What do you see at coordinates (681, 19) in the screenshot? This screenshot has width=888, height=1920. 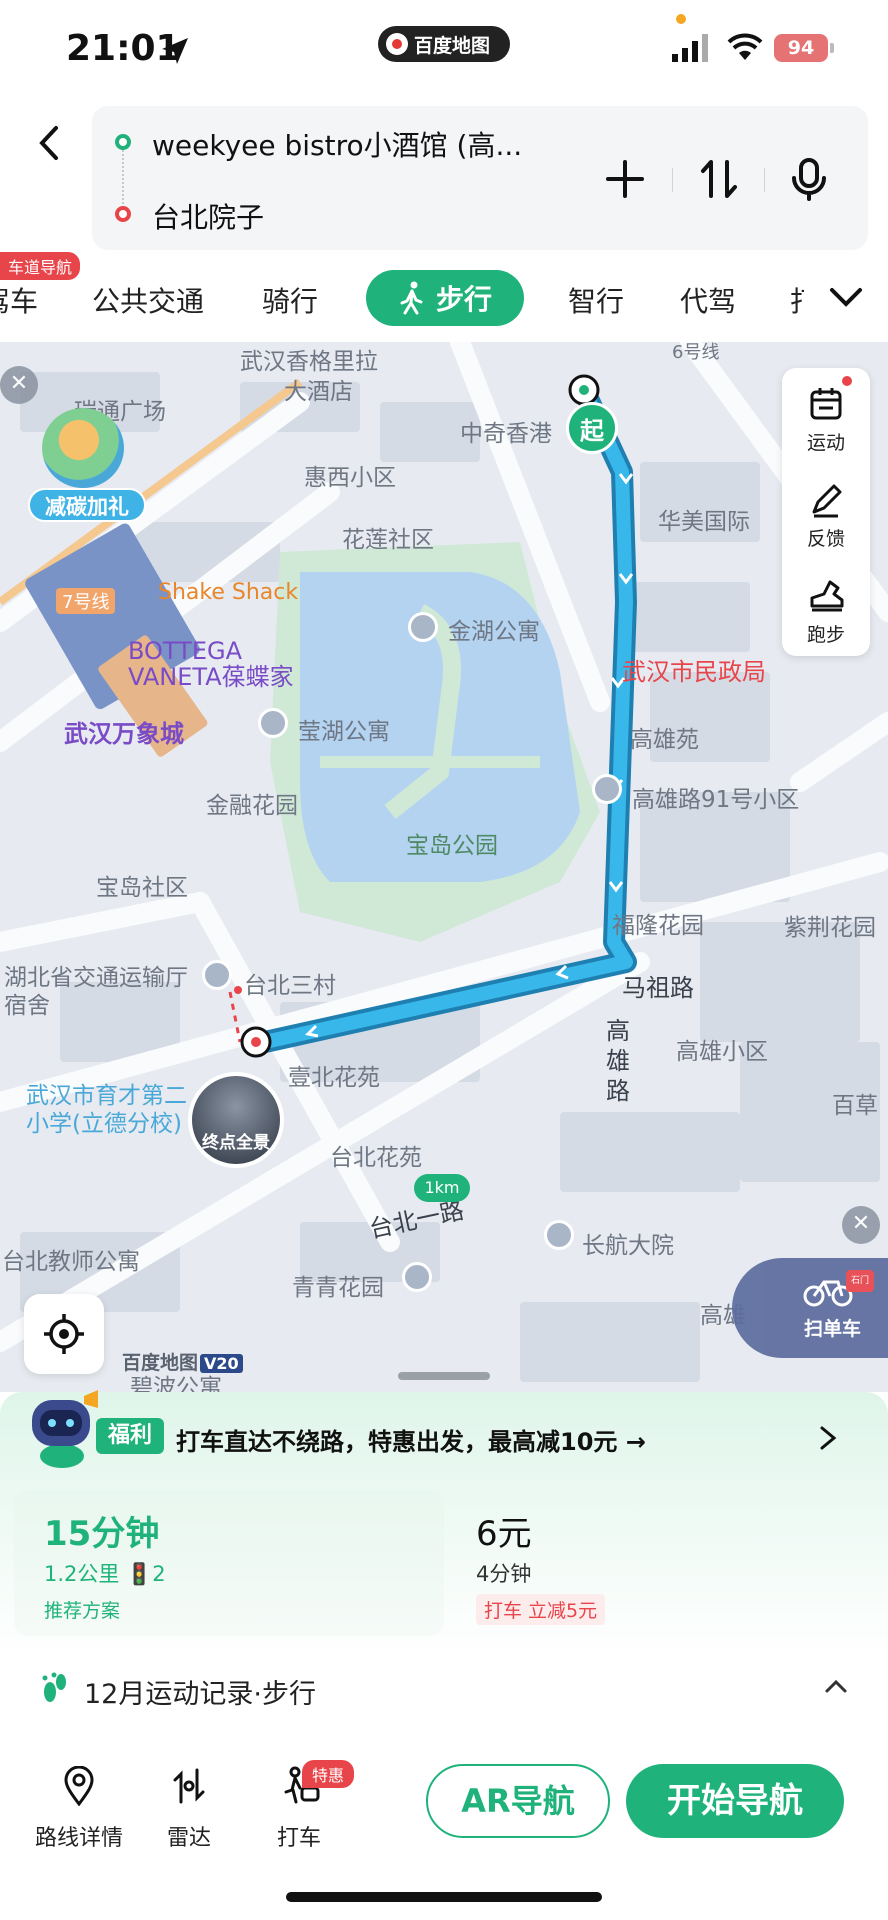 I see `privacy-indicator` at bounding box center [681, 19].